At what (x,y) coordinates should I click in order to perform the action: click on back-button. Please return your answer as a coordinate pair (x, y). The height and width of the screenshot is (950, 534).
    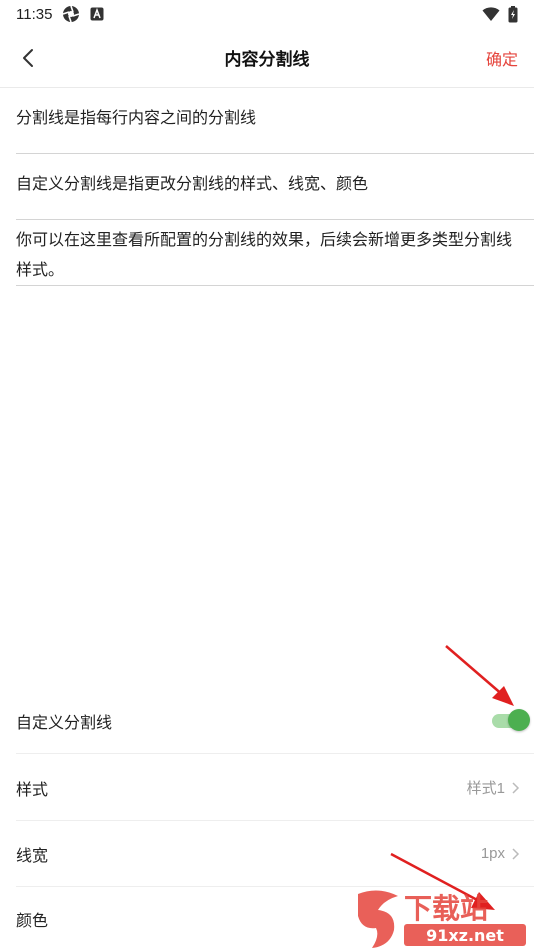
    Looking at the image, I should click on (28, 58).